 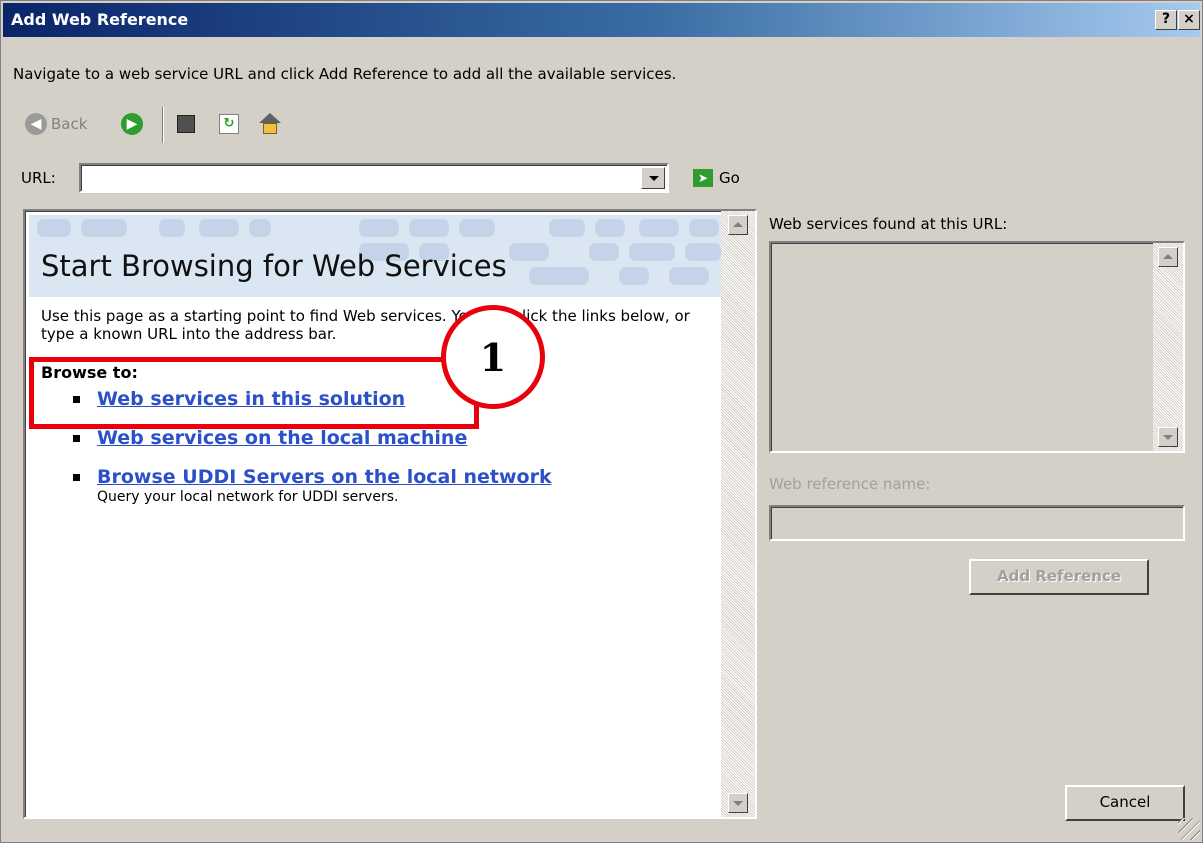 I want to click on resize-grip-icon, so click(x=1189, y=829).